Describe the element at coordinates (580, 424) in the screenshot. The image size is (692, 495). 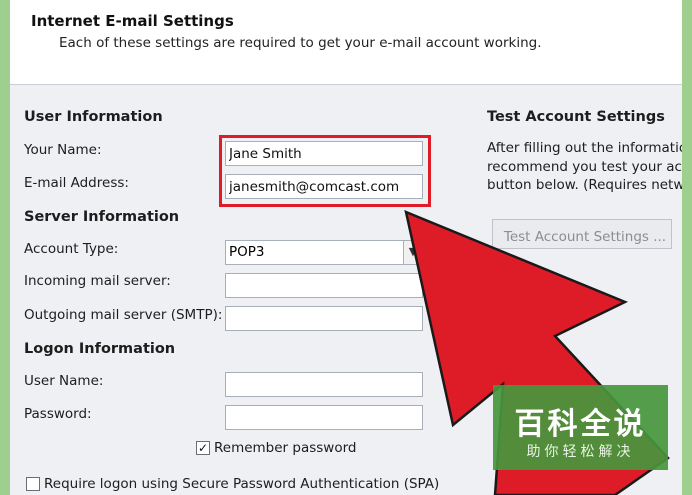
I see `watermark-title: 百科全说` at that location.